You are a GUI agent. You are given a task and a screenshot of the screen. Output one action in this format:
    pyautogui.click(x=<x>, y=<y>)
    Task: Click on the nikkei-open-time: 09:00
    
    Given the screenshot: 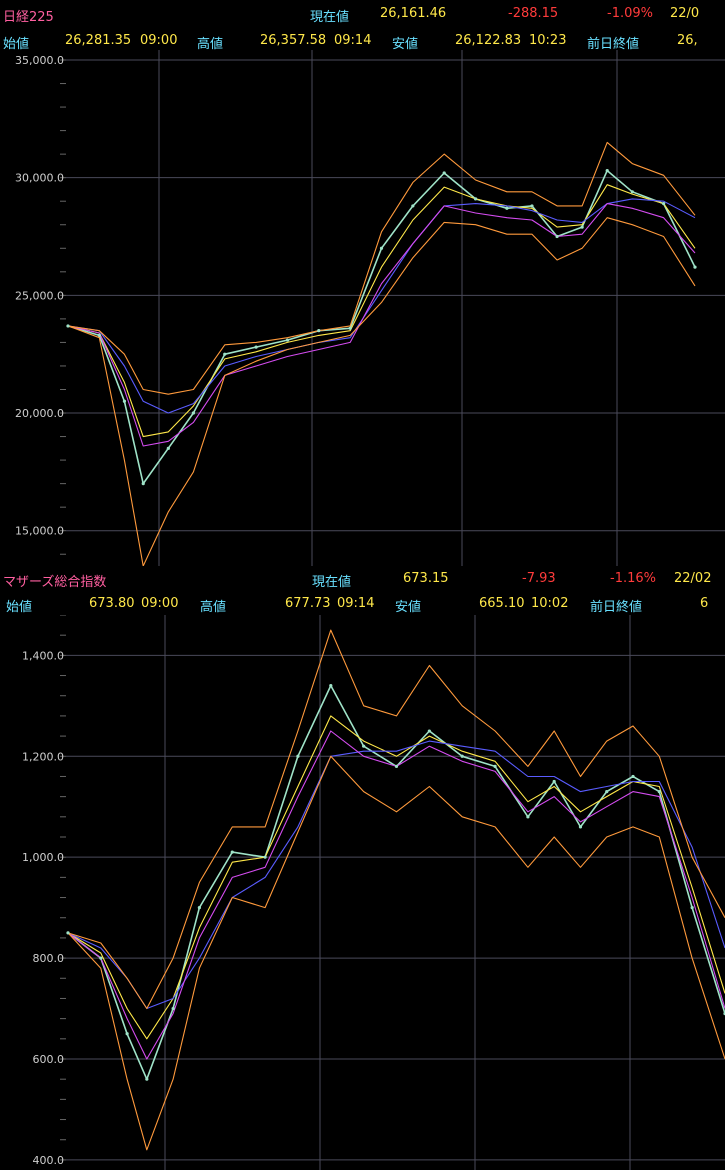 What is the action you would take?
    pyautogui.click(x=159, y=40)
    